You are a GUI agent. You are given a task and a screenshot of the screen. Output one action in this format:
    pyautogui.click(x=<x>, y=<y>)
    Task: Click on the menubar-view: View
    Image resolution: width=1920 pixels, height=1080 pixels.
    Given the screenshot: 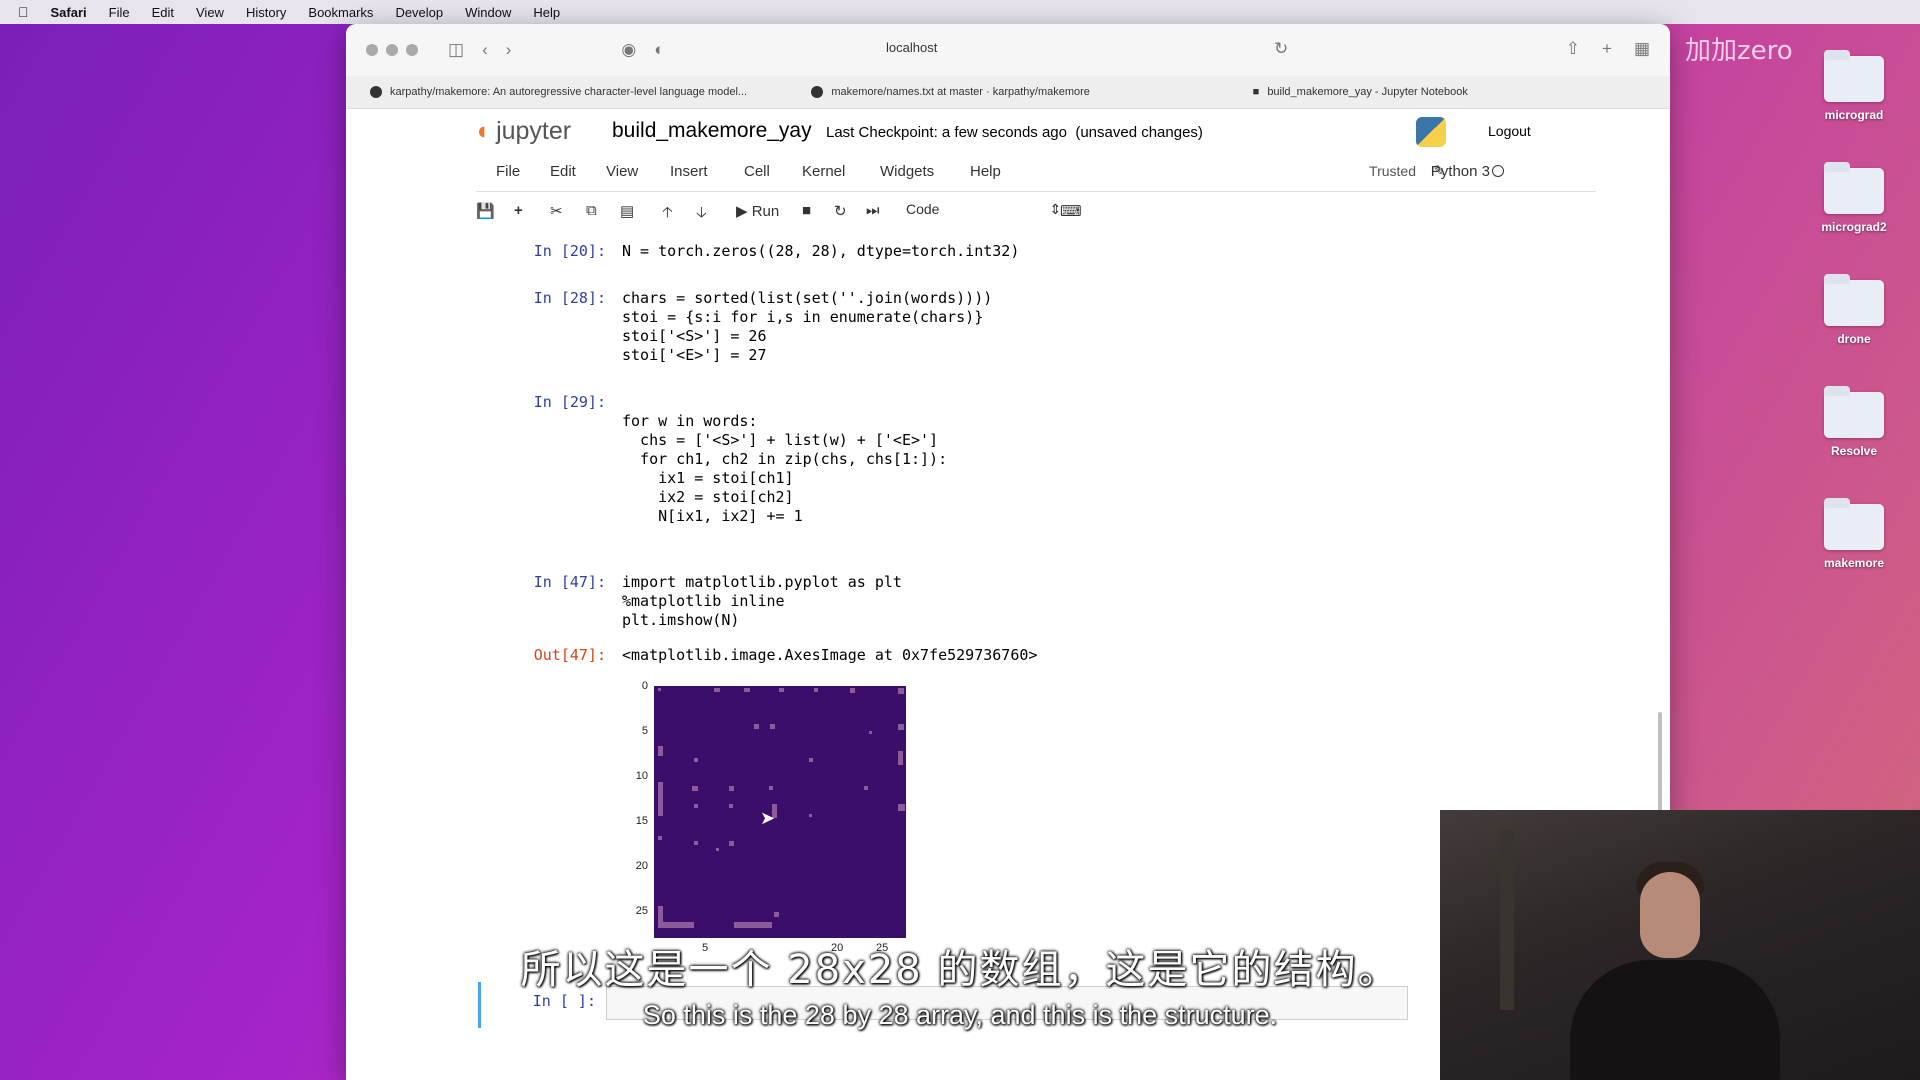 What is the action you would take?
    pyautogui.click(x=210, y=12)
    